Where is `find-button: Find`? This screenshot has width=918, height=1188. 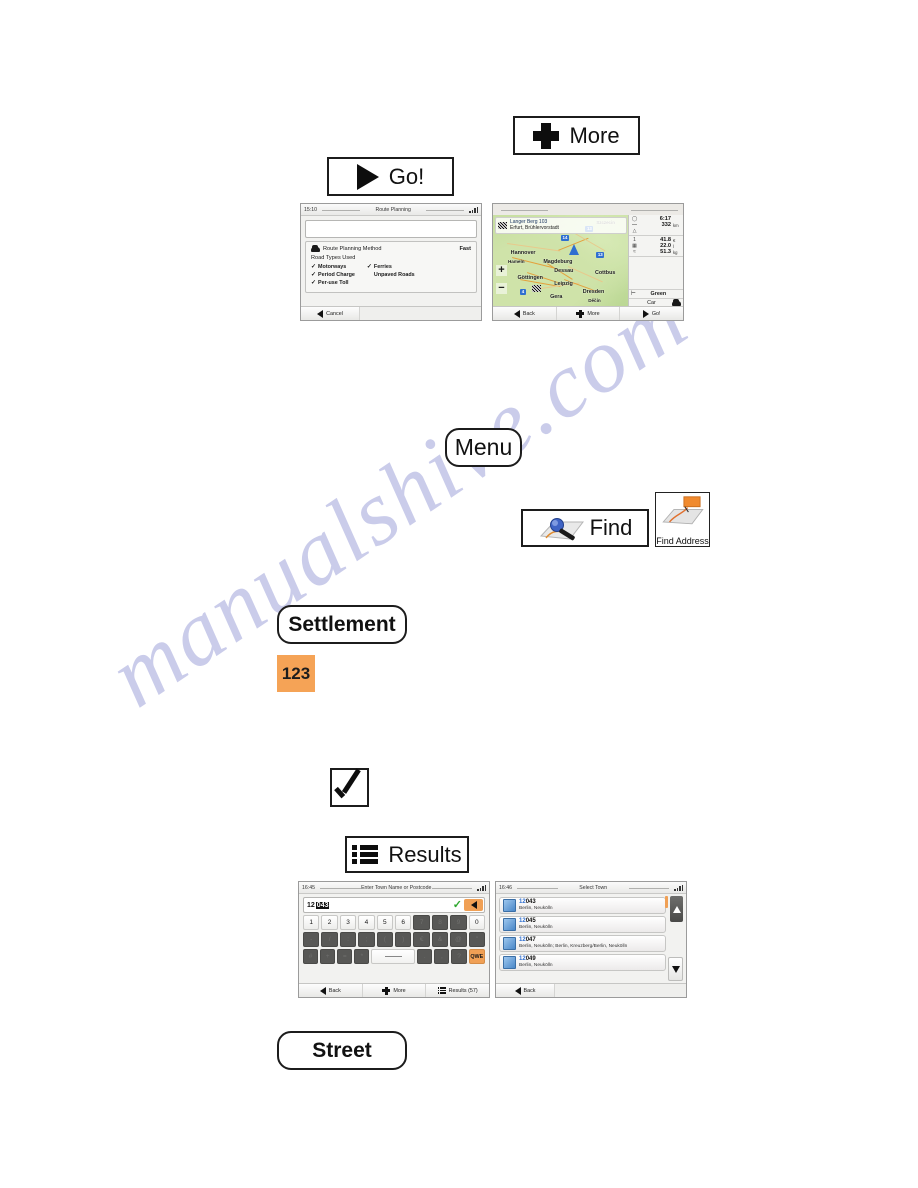
find-button: Find is located at coordinates (585, 528).